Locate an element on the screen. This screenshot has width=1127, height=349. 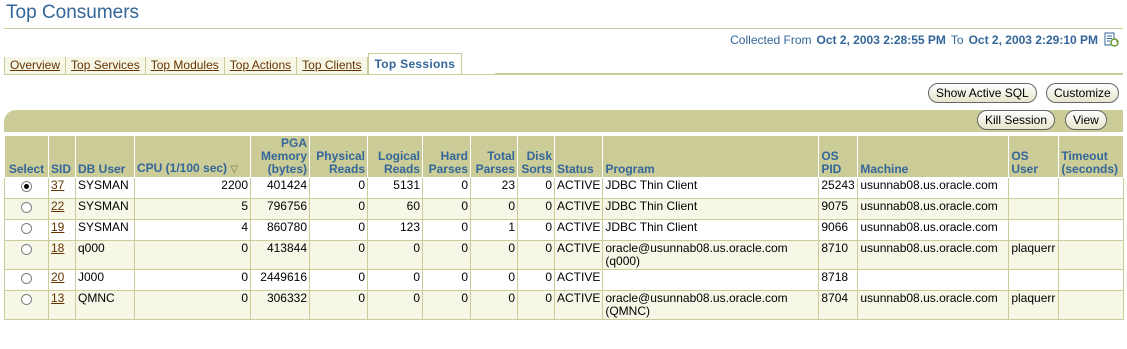
log-header-line2: Reads is located at coordinates (401, 169).